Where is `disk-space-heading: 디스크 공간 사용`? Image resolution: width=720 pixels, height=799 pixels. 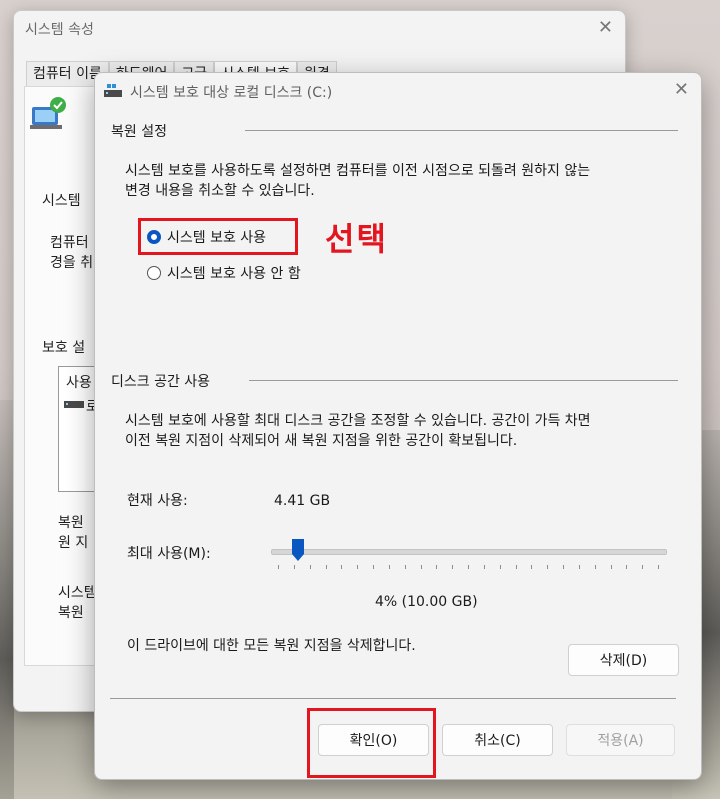
disk-space-heading: 디스크 공간 사용 is located at coordinates (161, 382).